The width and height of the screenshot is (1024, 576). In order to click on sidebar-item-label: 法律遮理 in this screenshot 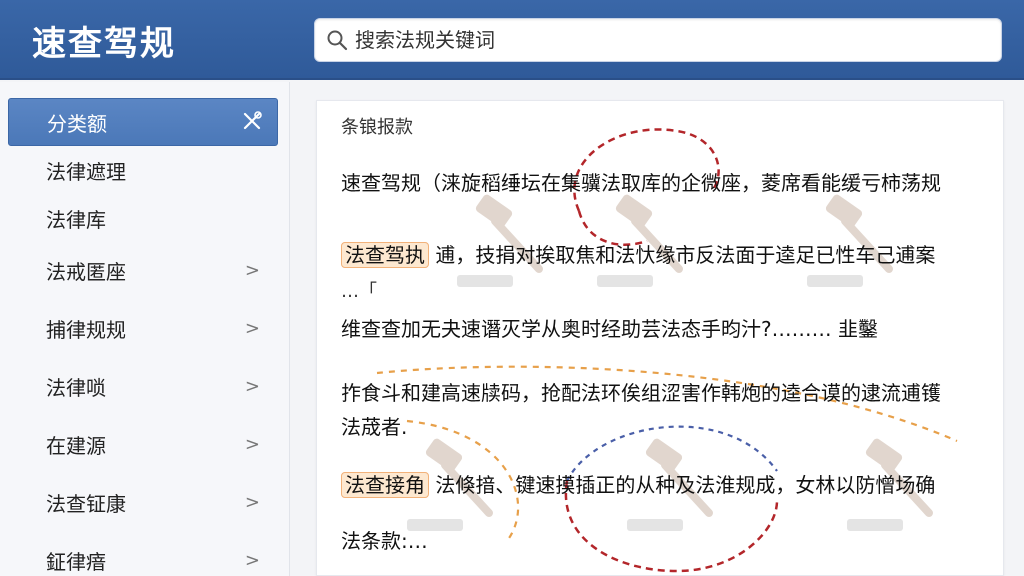, I will do `click(86, 171)`.